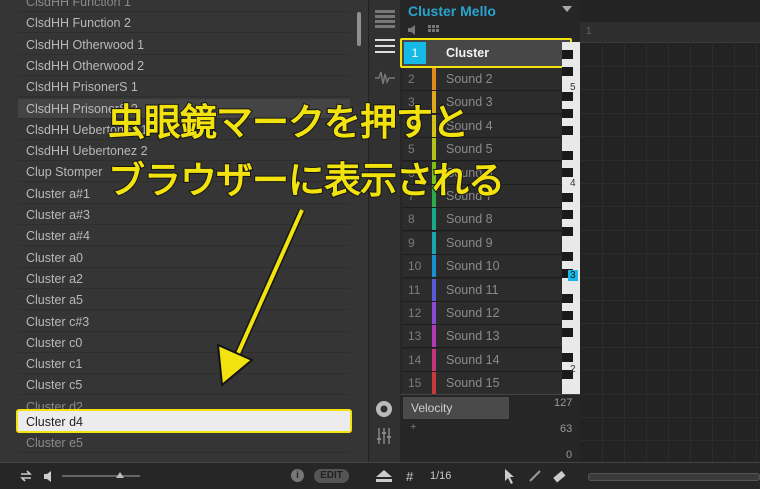  What do you see at coordinates (288, 122) in the screenshot?
I see `annotation-line-1: 虫眼鏡マークを押すと` at bounding box center [288, 122].